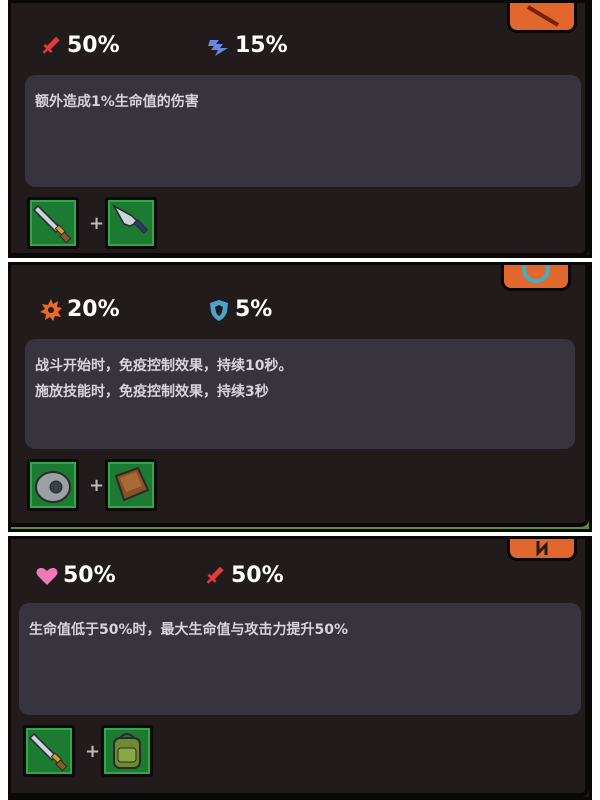 The width and height of the screenshot is (600, 800). I want to click on stat-value: 20%, so click(93, 309).